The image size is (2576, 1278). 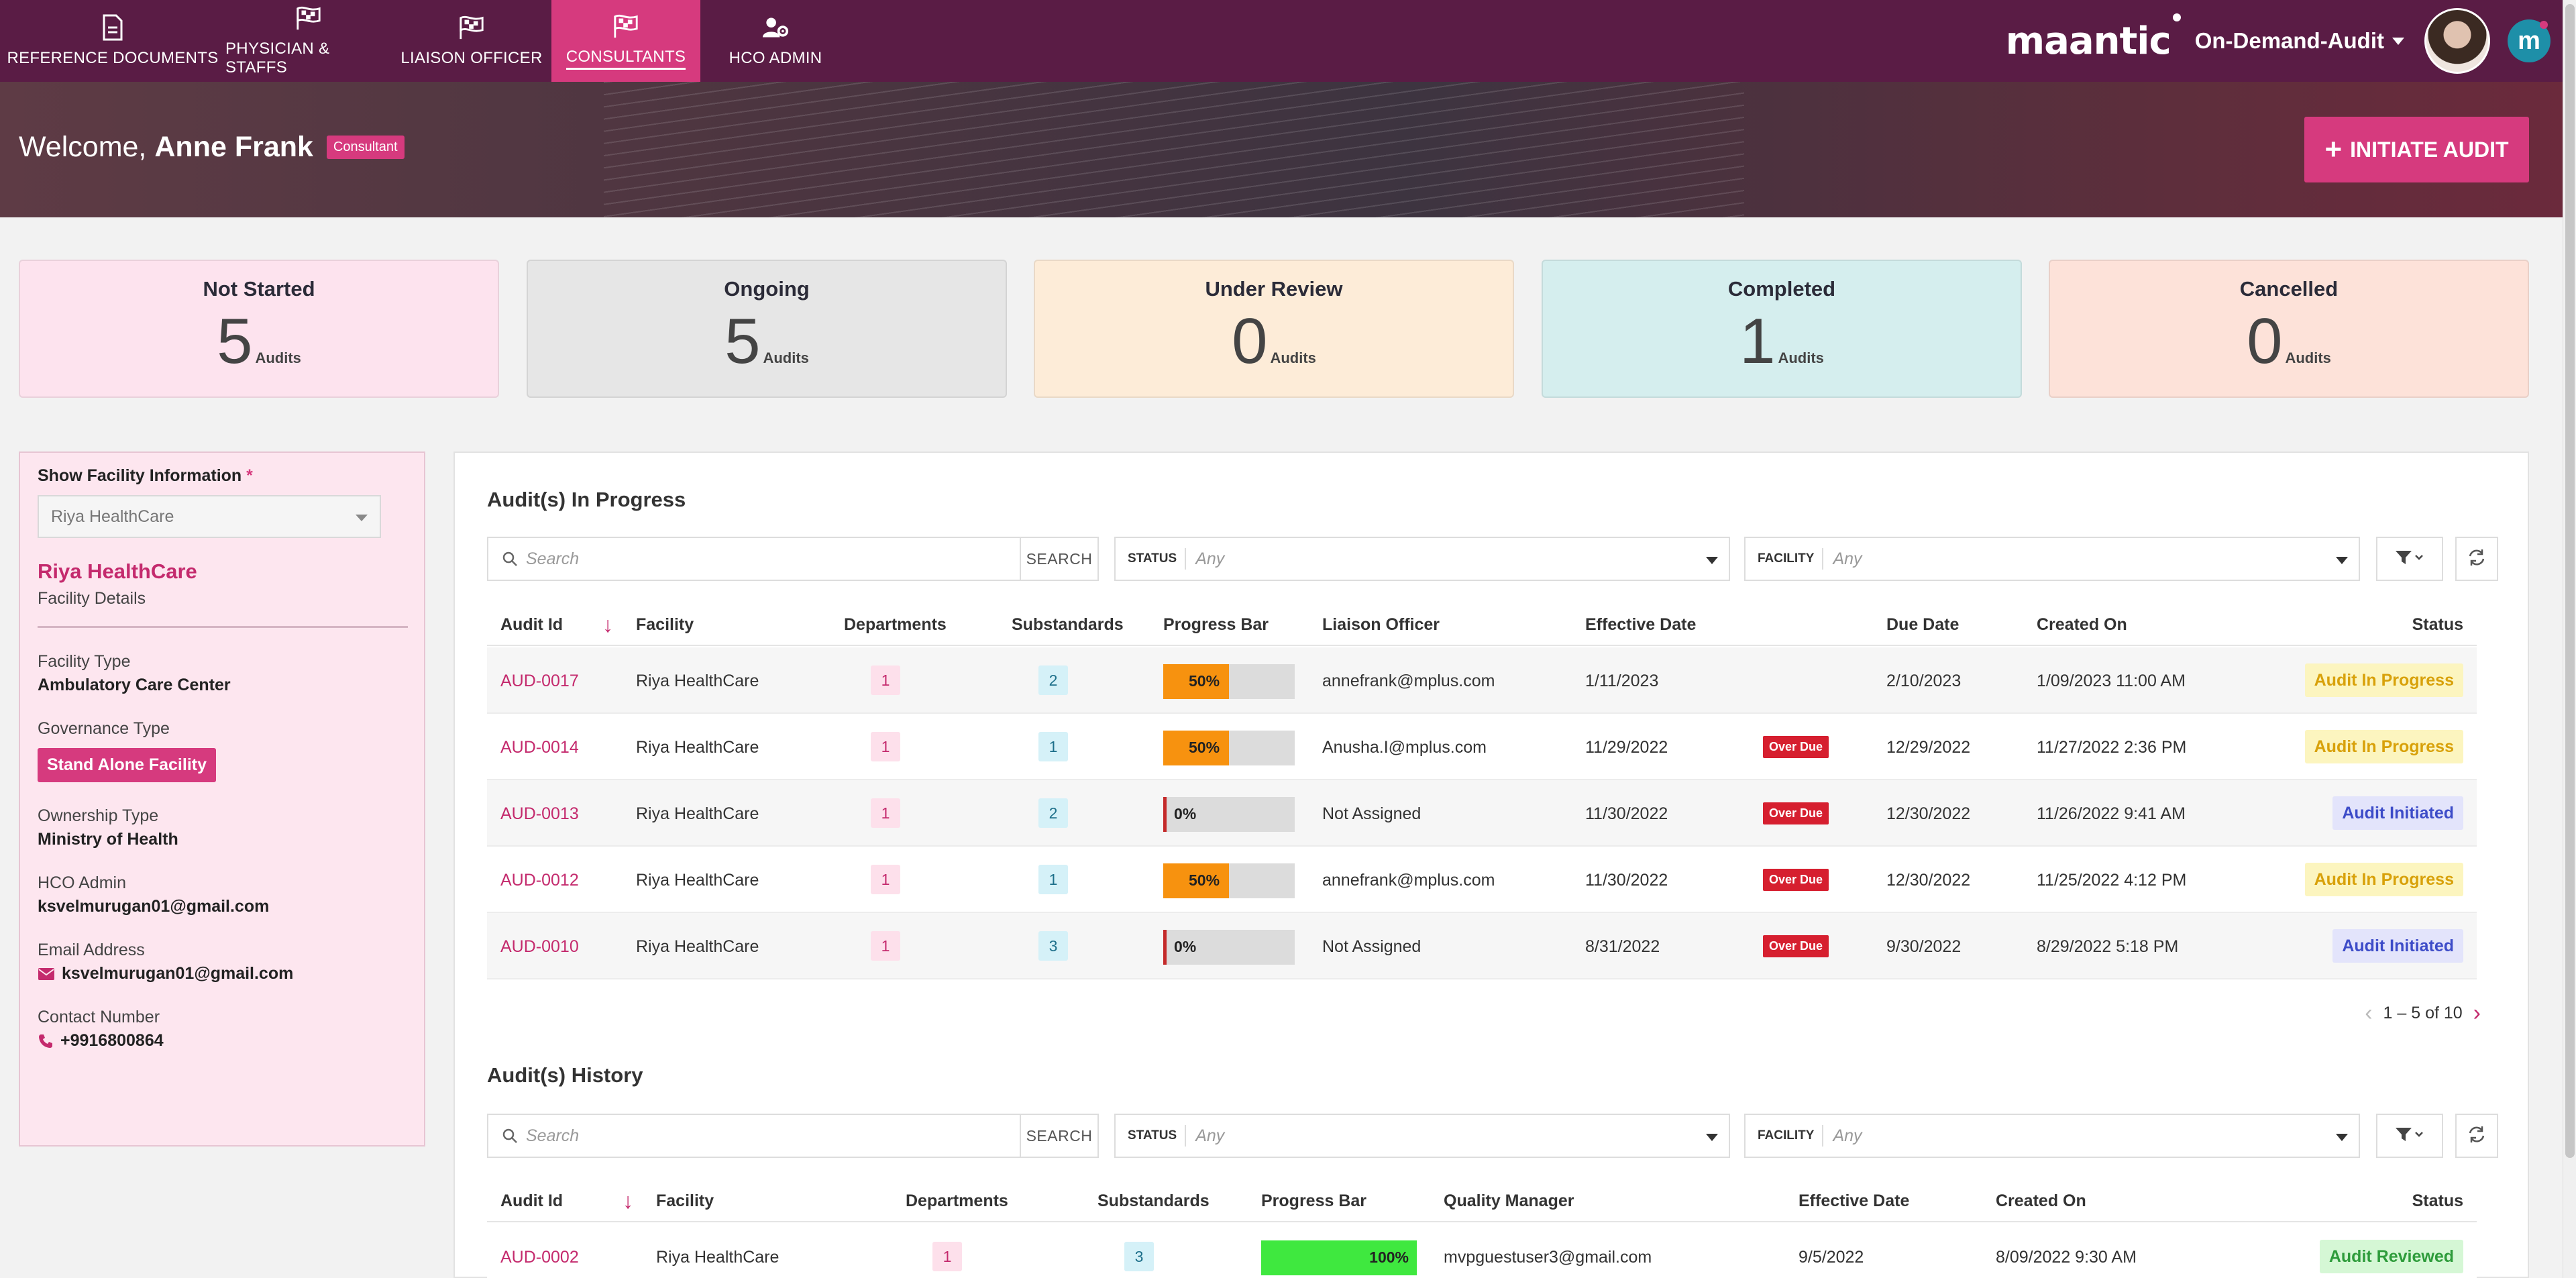 I want to click on col-due-date: Due Date, so click(x=1922, y=625).